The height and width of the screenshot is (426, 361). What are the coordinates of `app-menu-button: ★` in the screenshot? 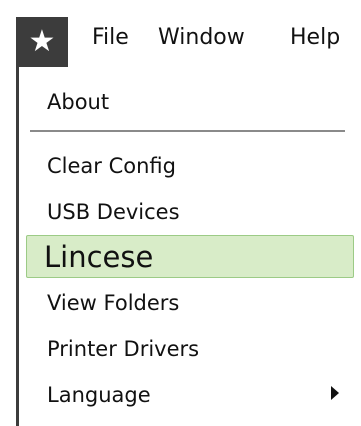 It's located at (42, 42).